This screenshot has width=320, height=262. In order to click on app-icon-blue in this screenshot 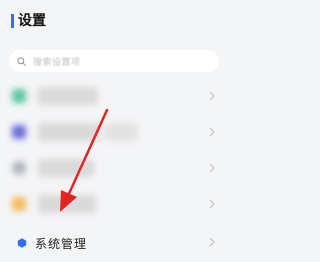, I will do `click(19, 132)`.